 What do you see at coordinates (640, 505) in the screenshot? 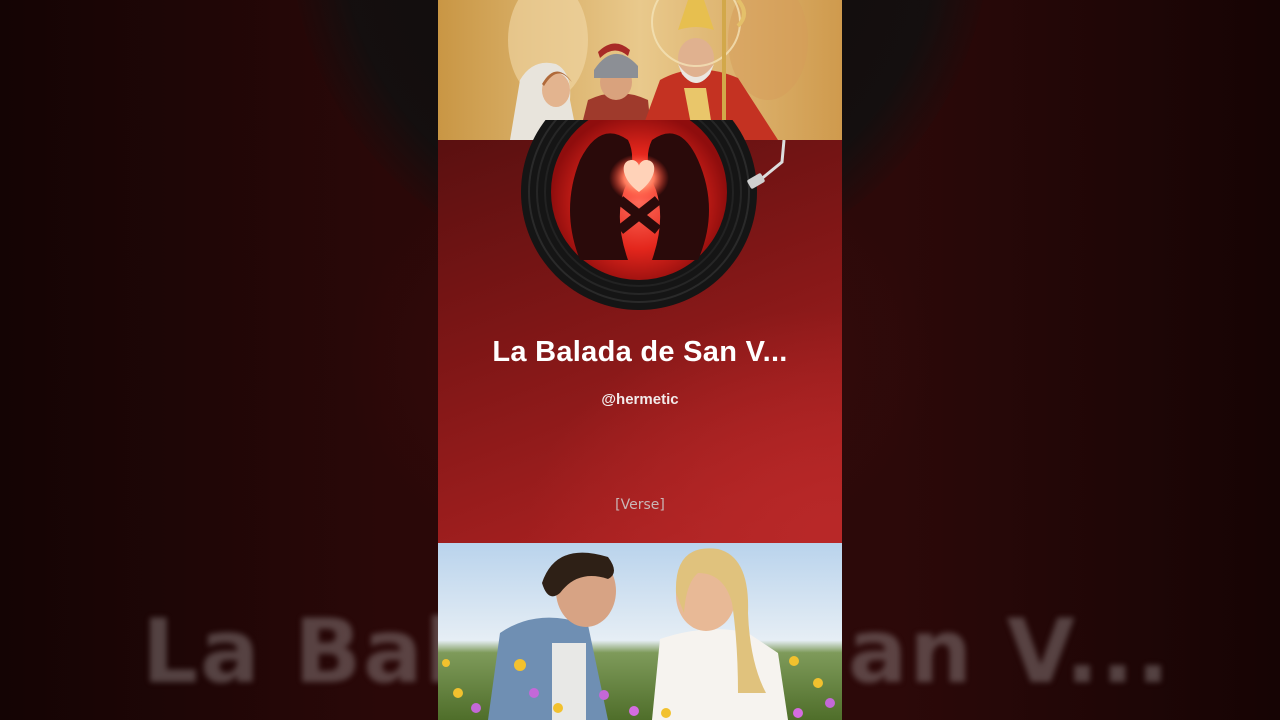
I see `lyric-line: [Verse]` at bounding box center [640, 505].